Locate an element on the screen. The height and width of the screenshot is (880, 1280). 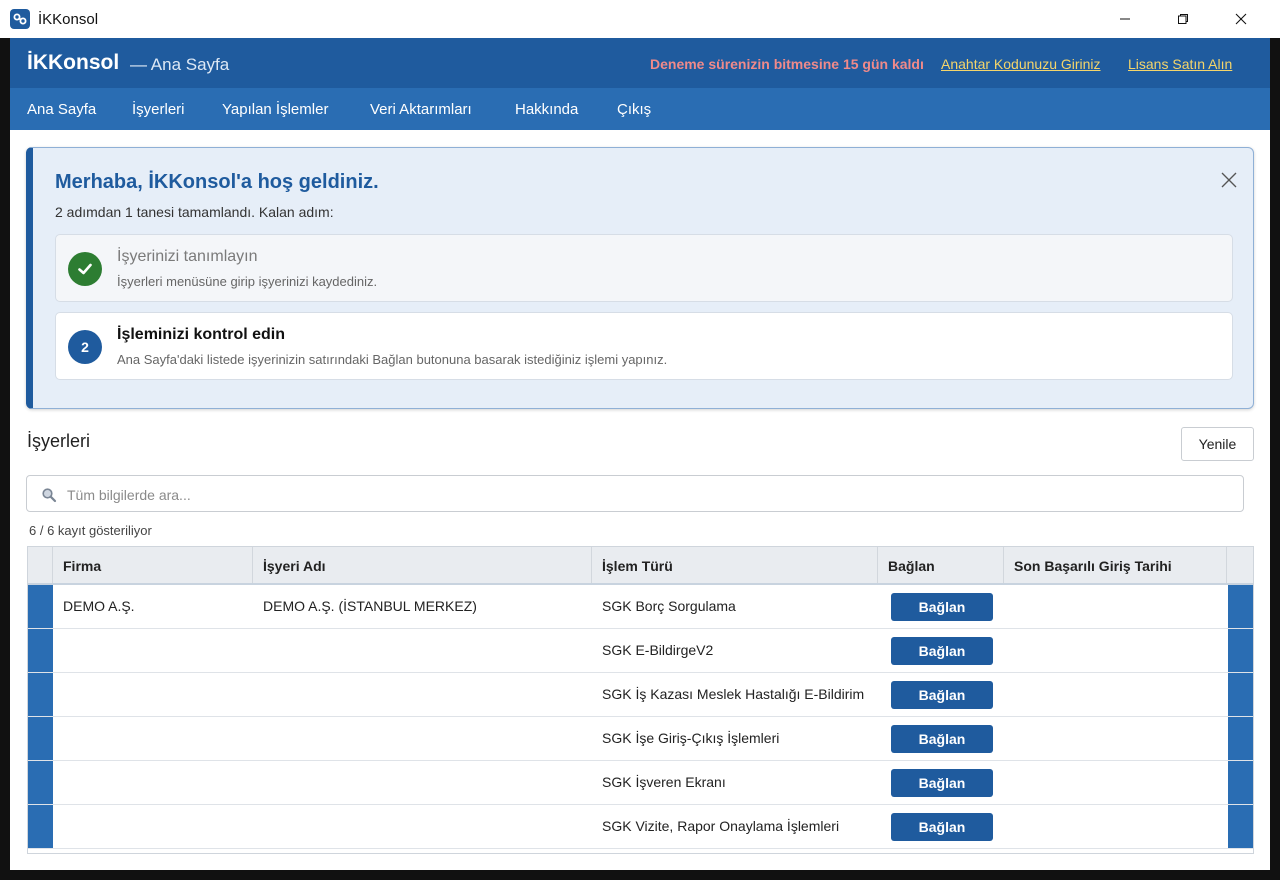
nav-item-operations: Yapılan İşlemler is located at coordinates (275, 109).